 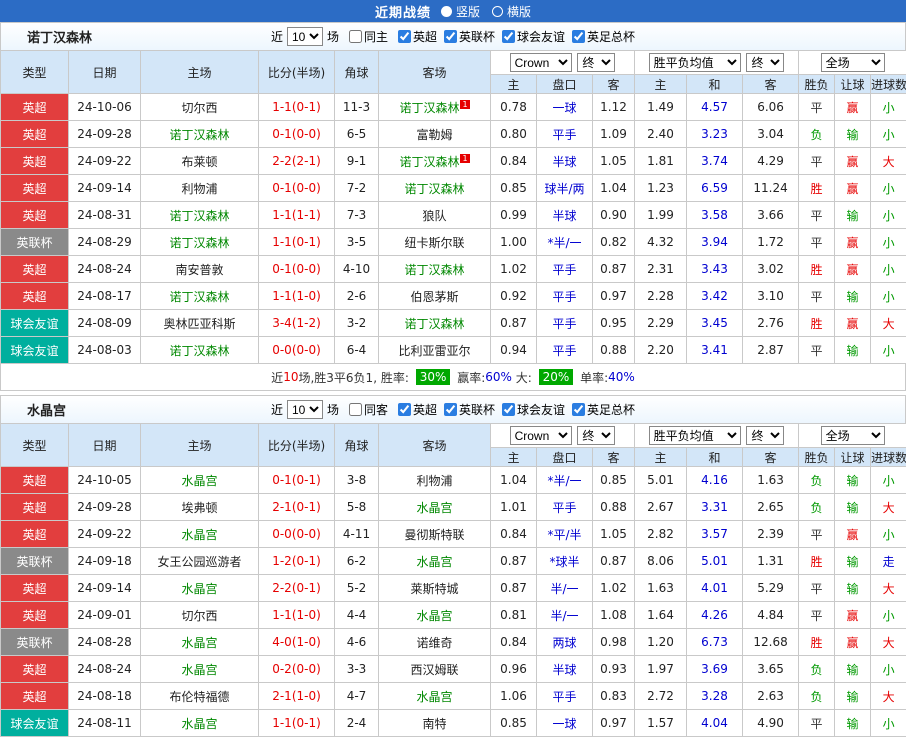 What do you see at coordinates (661, 534) in the screenshot?
I see `avg-home-cell: 2.82` at bounding box center [661, 534].